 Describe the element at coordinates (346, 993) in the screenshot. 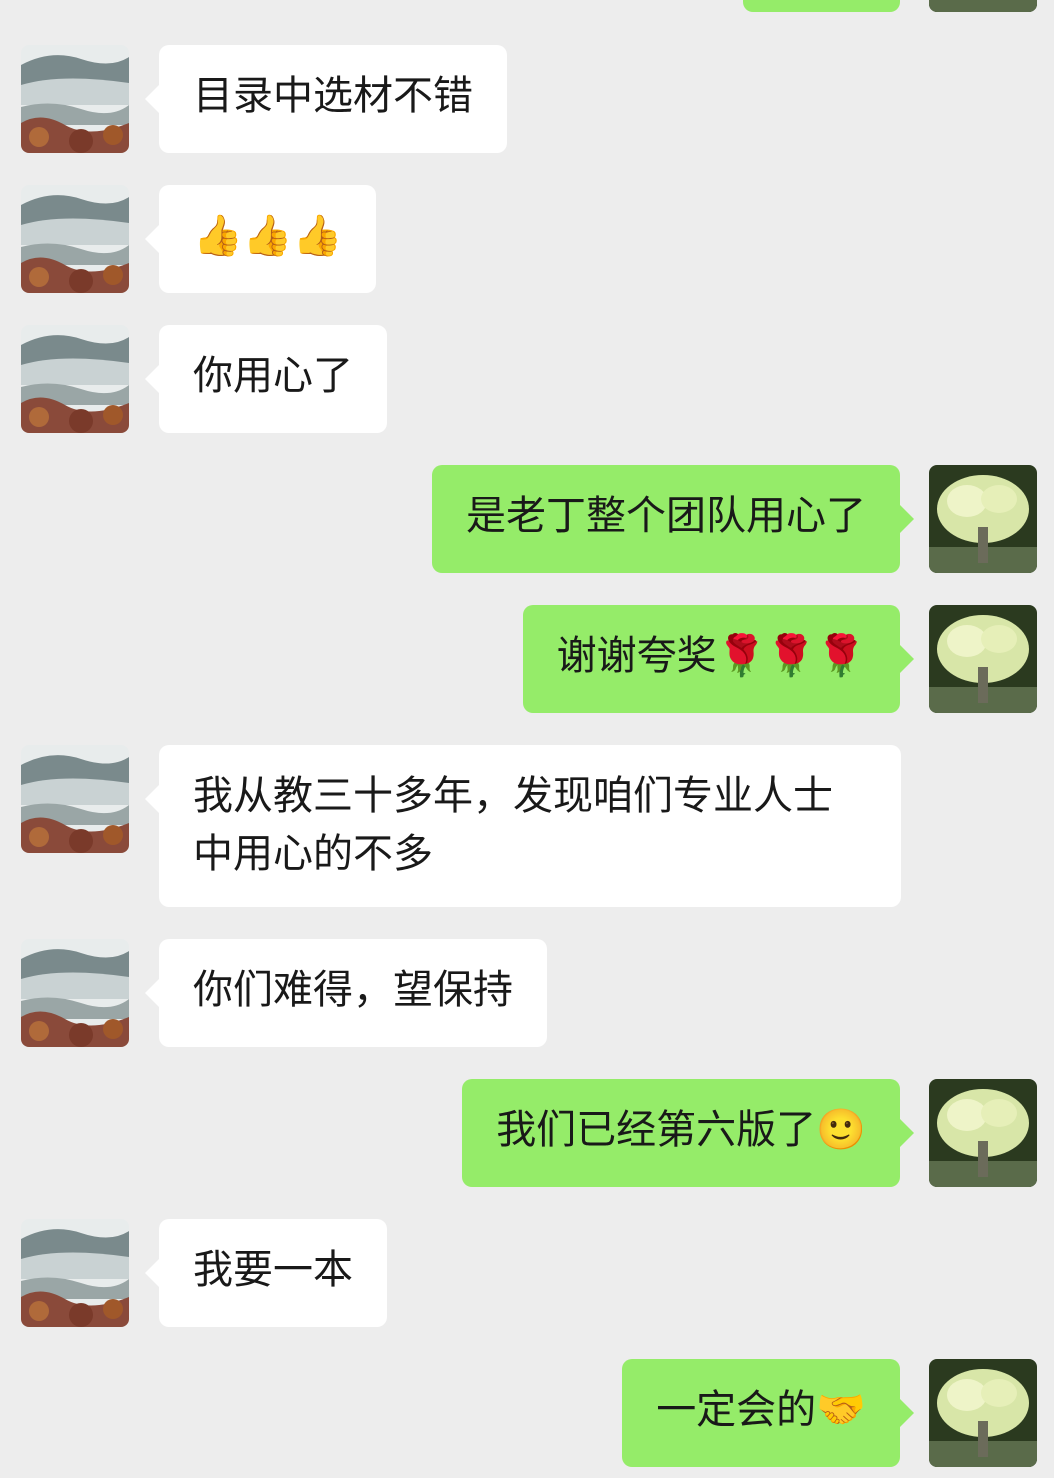

I see `incoming-message-bubble: 你们难得，望保持` at that location.